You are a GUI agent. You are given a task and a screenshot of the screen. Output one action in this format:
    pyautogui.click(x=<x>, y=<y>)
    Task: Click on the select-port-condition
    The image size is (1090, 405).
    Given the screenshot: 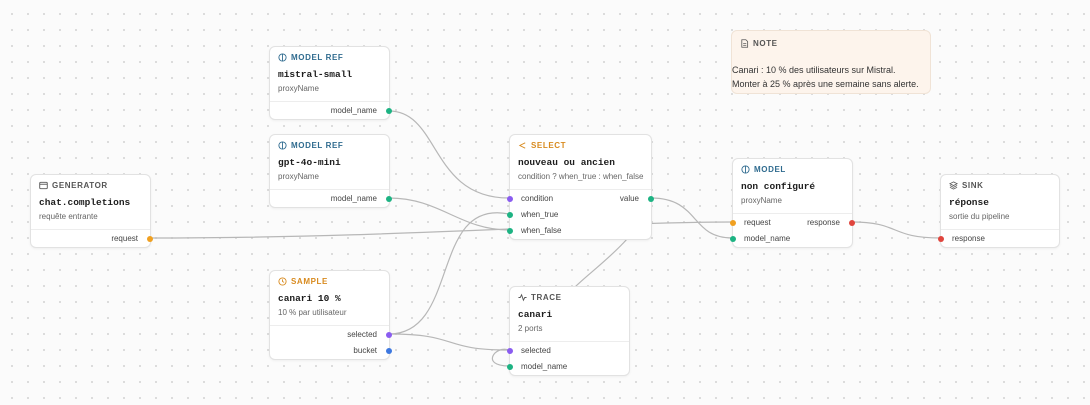 What is the action you would take?
    pyautogui.click(x=510, y=199)
    